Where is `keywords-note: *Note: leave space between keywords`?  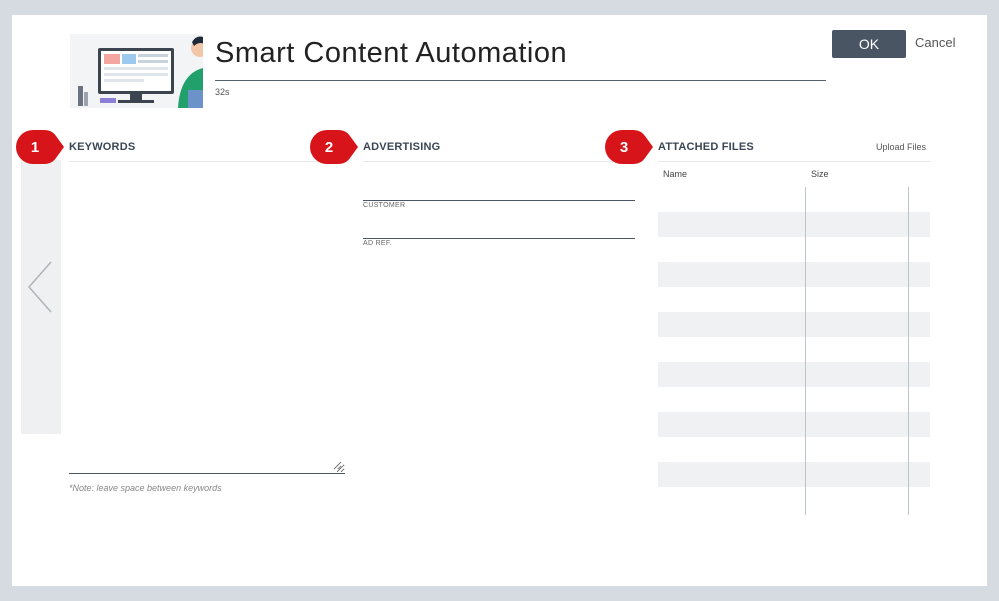 keywords-note: *Note: leave space between keywords is located at coordinates (145, 488).